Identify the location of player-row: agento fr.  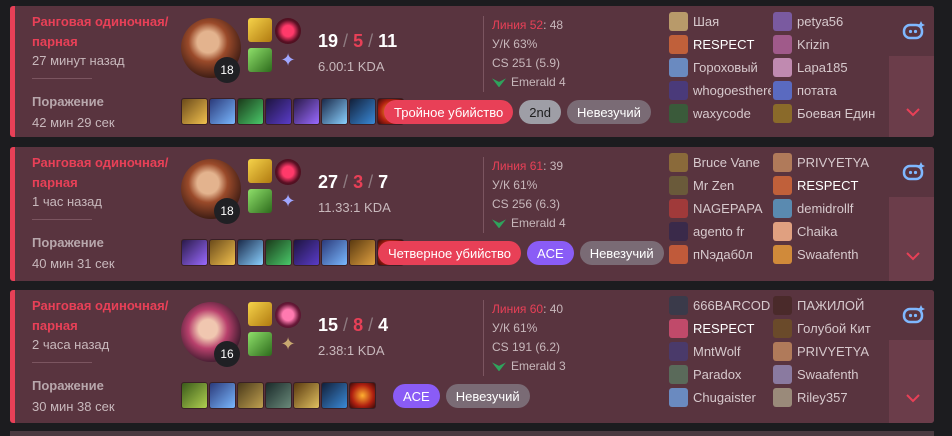
(720, 231).